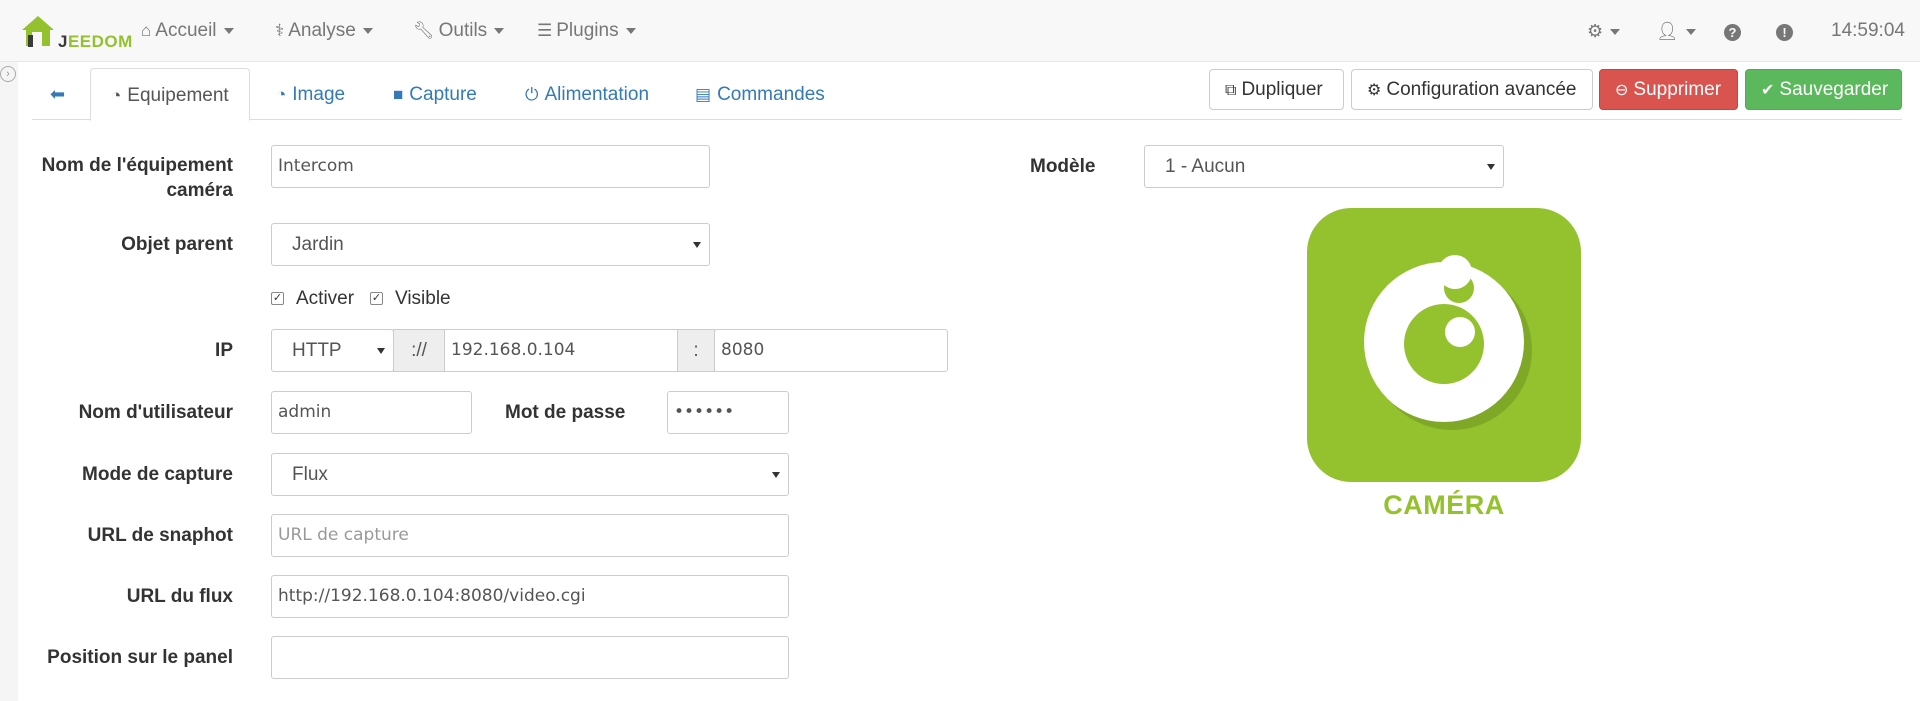 The width and height of the screenshot is (1920, 701). I want to click on nav-analyse: ⚕ Analyse, so click(324, 31).